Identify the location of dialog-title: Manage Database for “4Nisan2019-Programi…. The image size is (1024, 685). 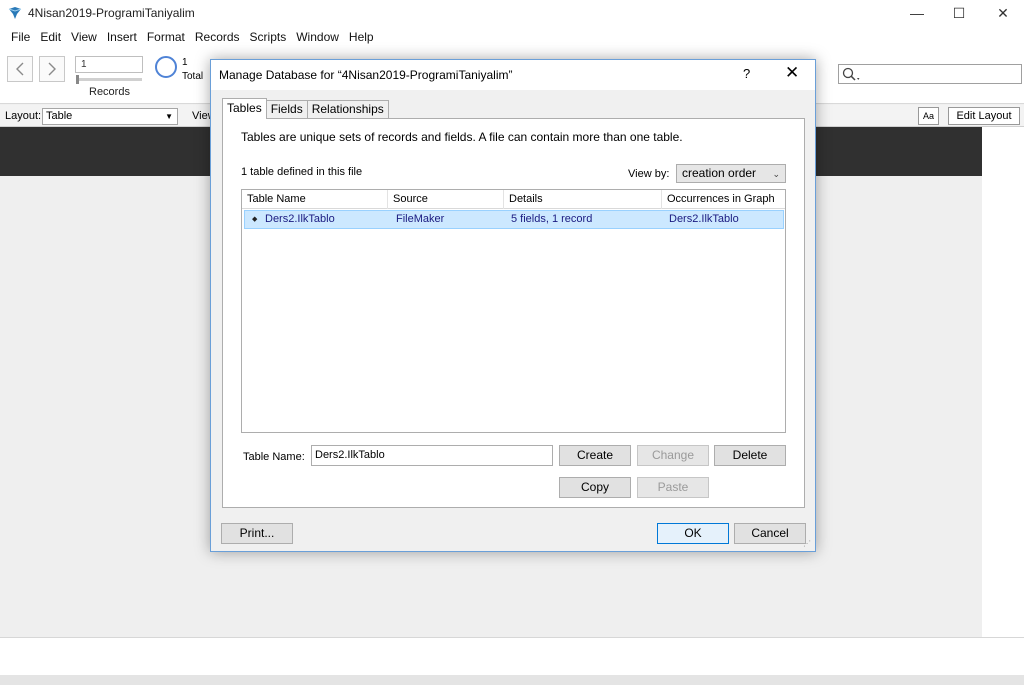
(366, 75).